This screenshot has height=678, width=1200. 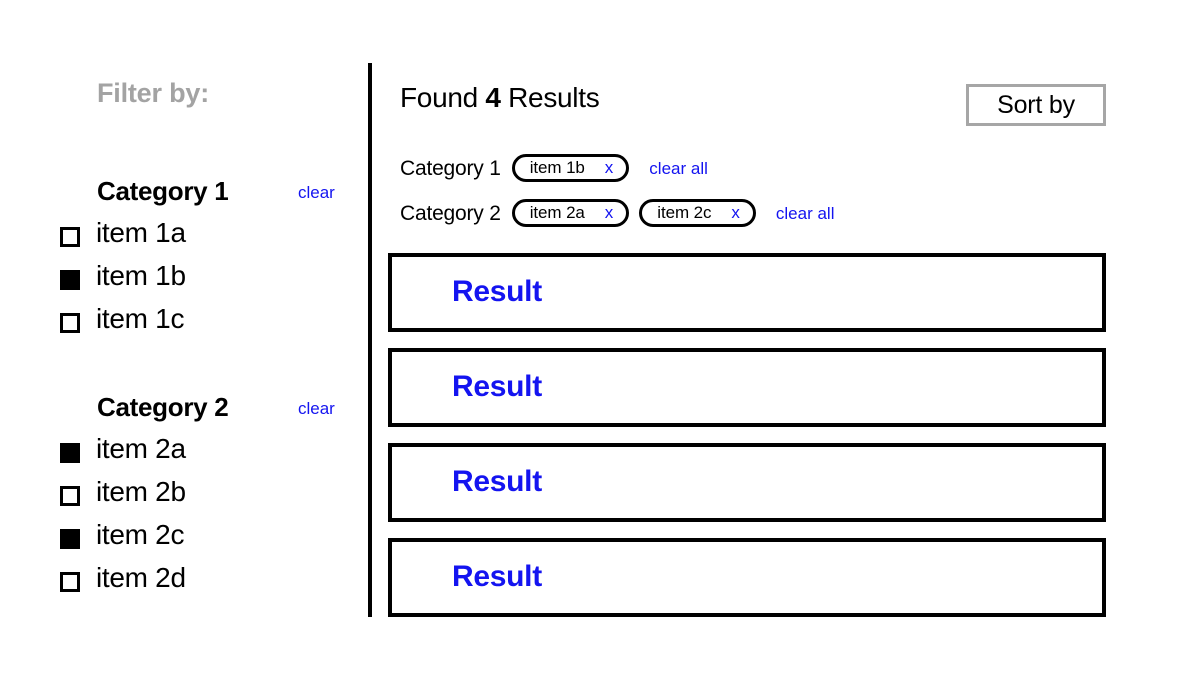 I want to click on facet-option-label: item 1a, so click(x=141, y=232).